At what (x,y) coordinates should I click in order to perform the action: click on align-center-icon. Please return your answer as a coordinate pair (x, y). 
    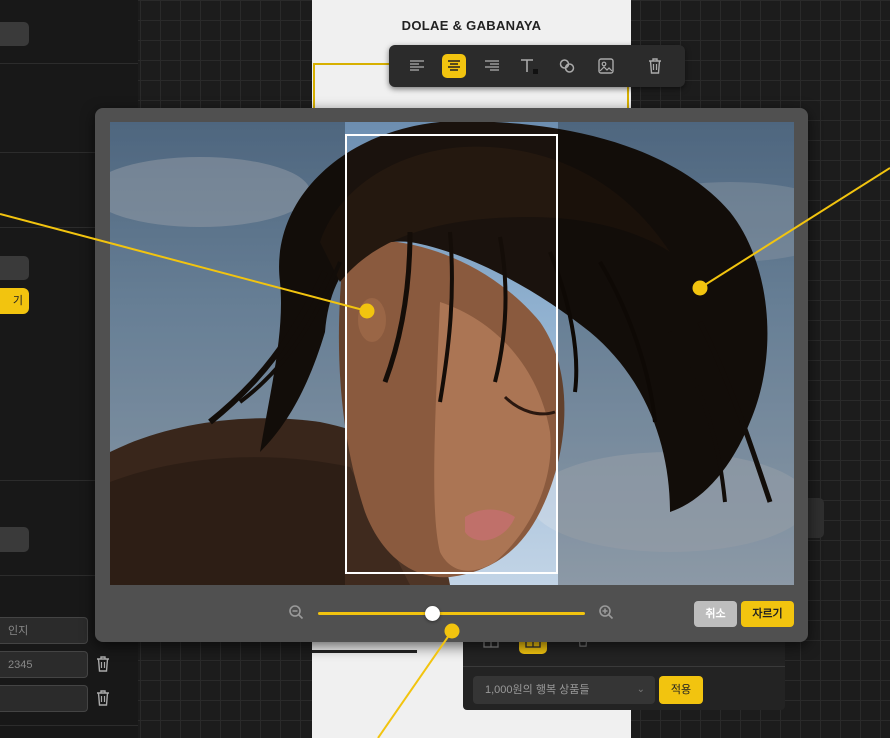
    Looking at the image, I should click on (454, 66).